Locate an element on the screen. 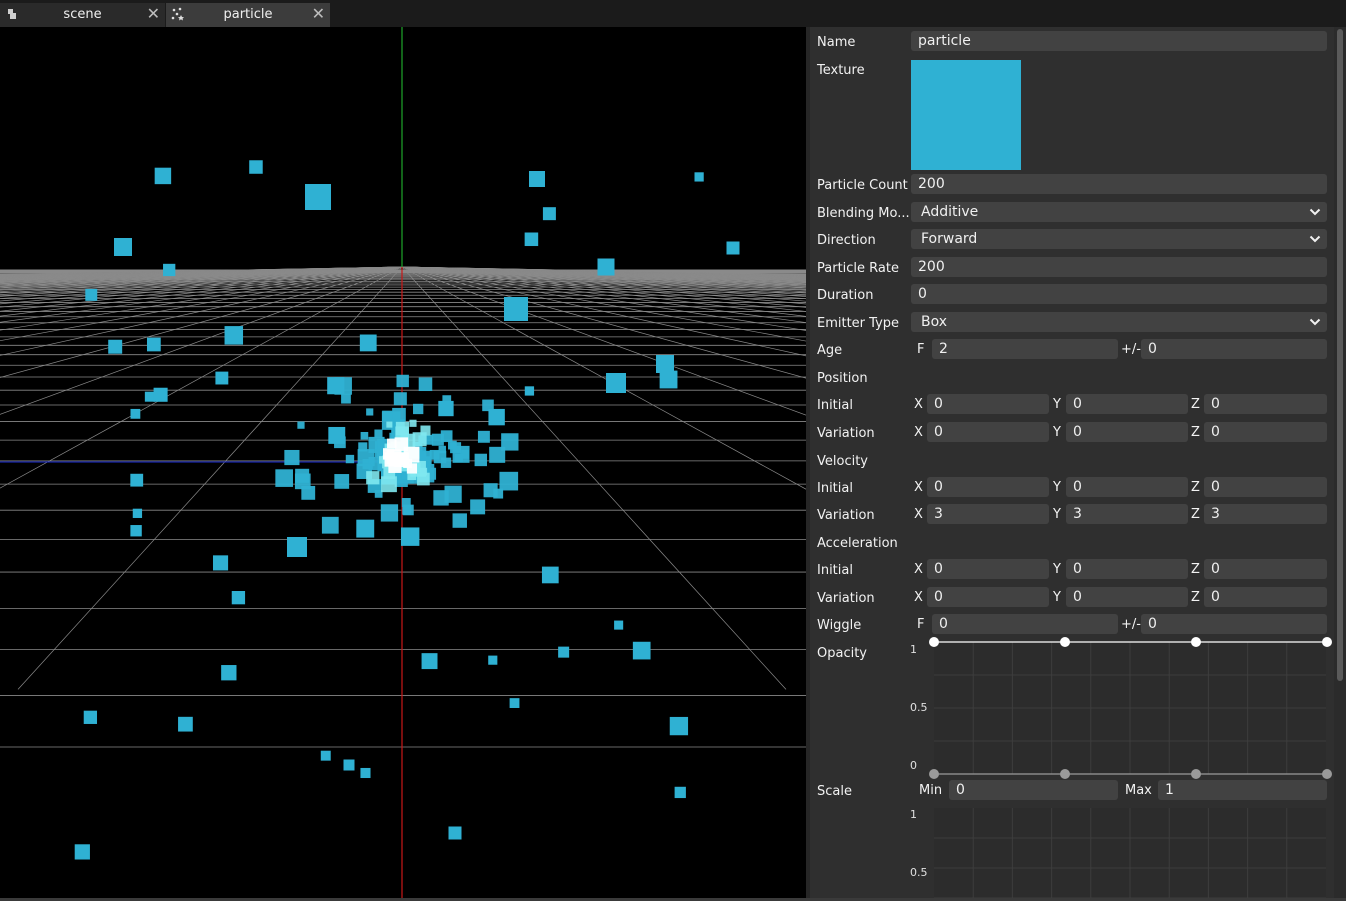 This screenshot has width=1346, height=901. name-input: particle is located at coordinates (1119, 41).